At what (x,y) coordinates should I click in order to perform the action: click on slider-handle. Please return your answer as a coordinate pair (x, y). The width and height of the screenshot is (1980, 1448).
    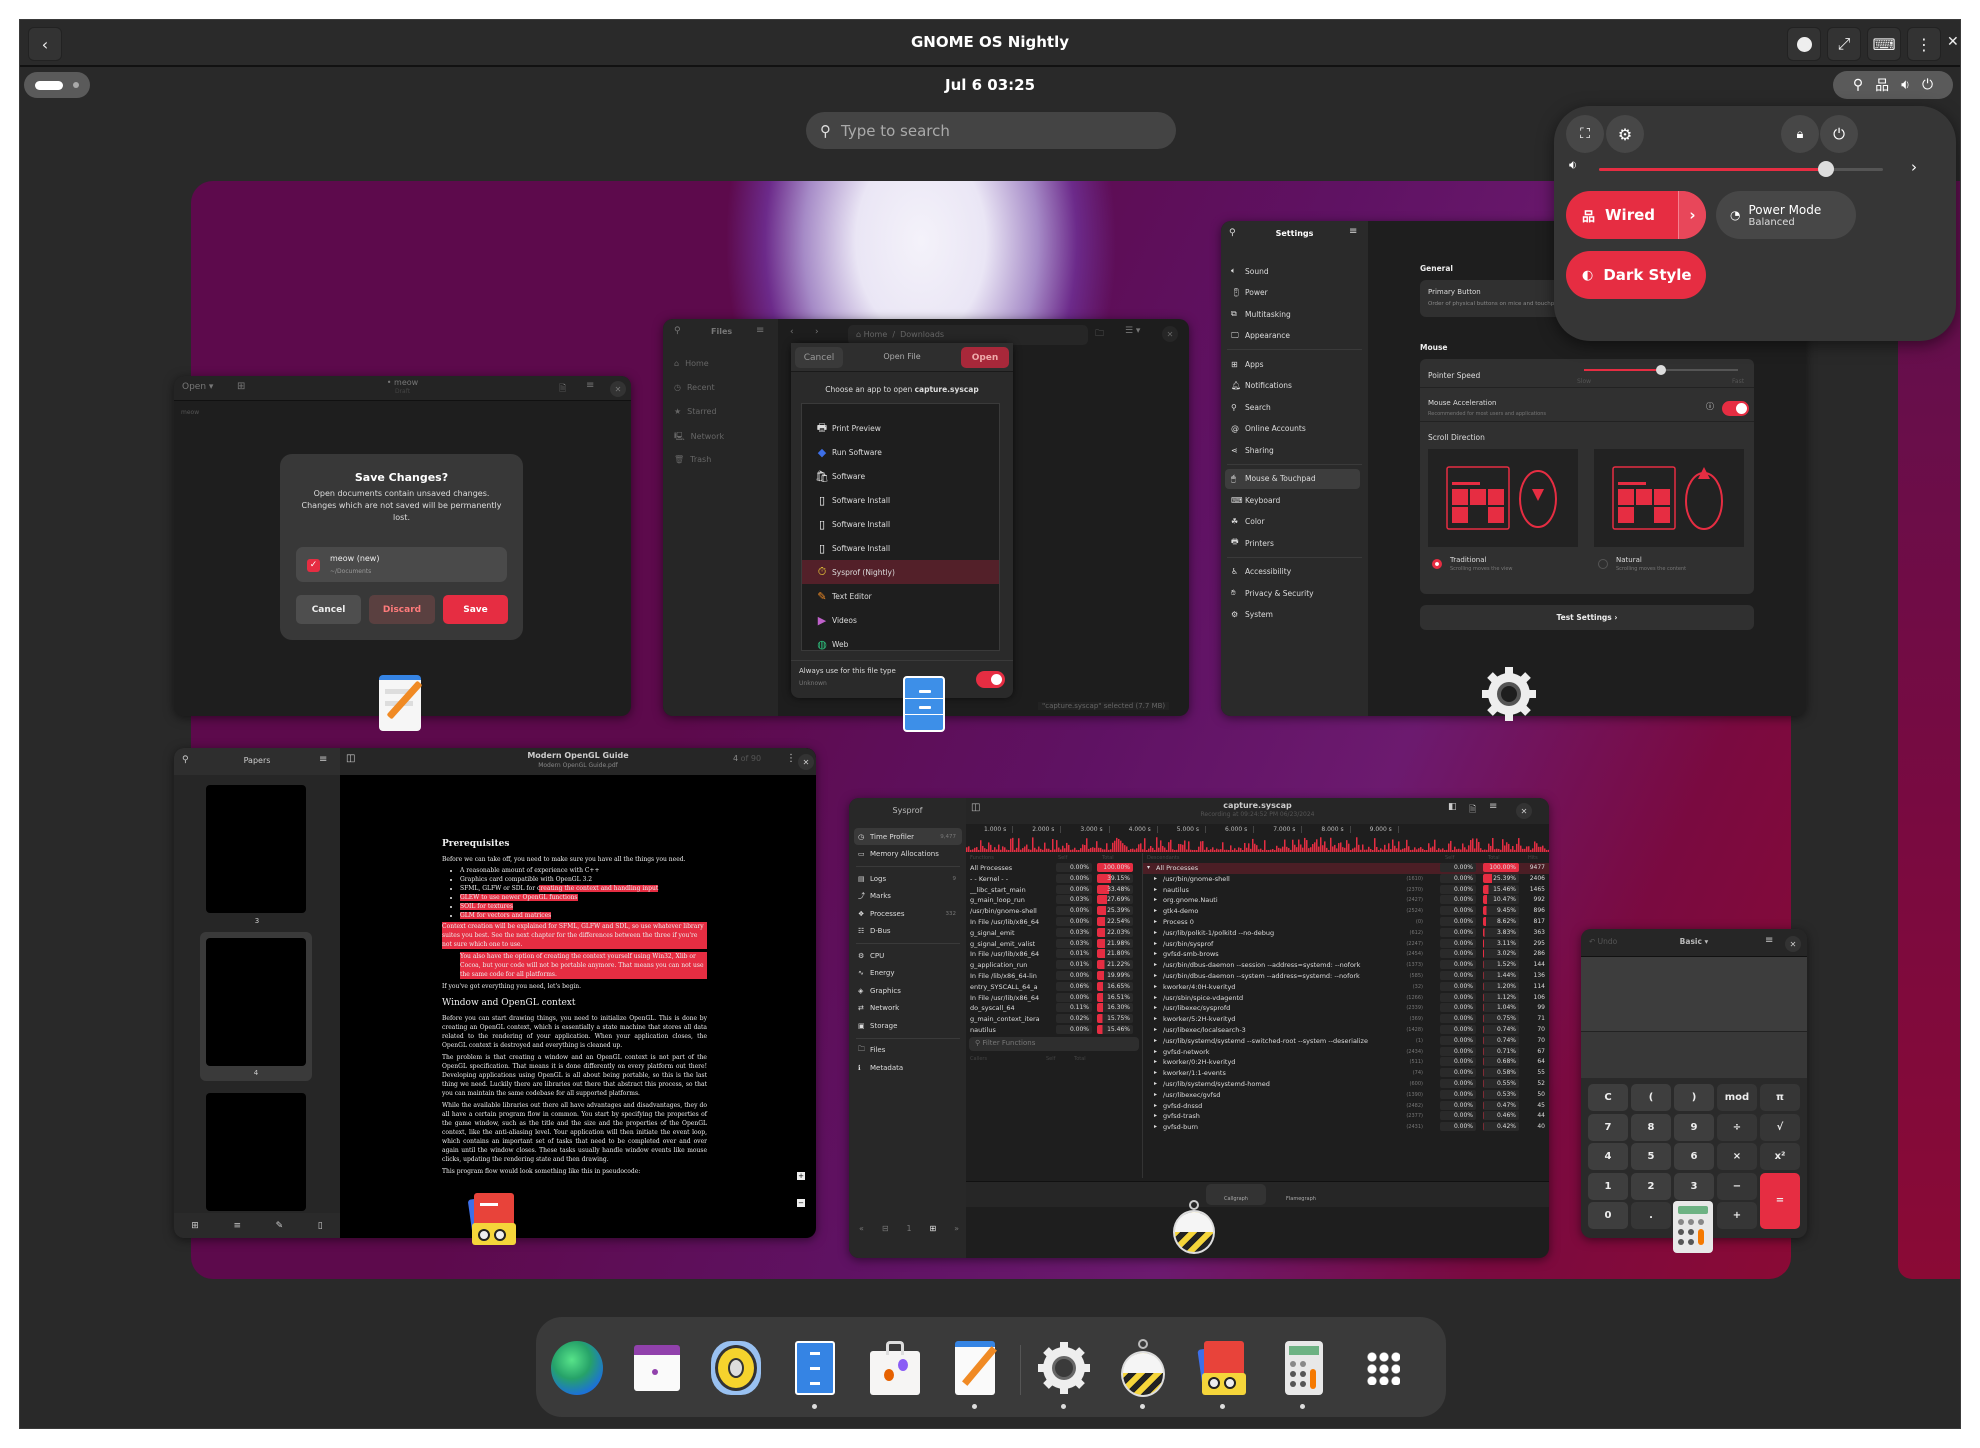
    Looking at the image, I should click on (1661, 370).